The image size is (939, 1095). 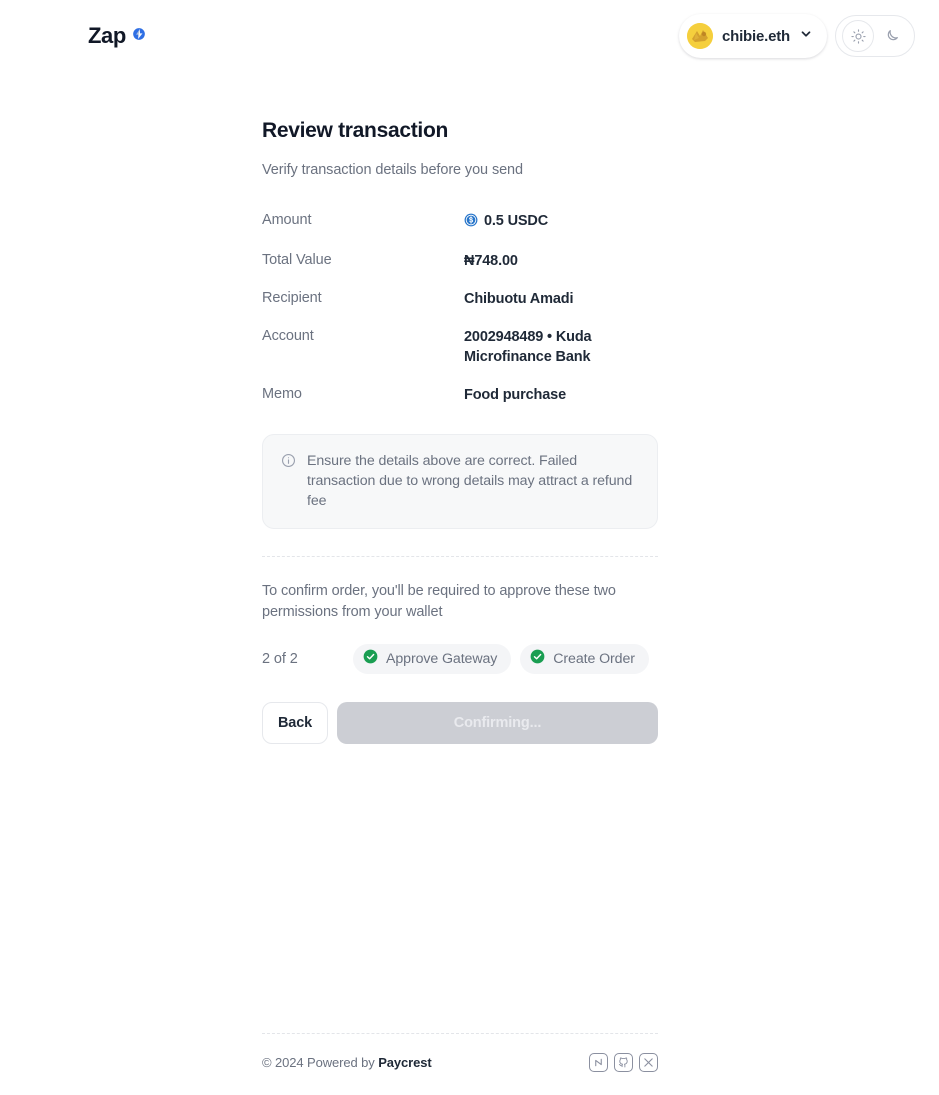 I want to click on info-circle-icon, so click(x=288, y=482).